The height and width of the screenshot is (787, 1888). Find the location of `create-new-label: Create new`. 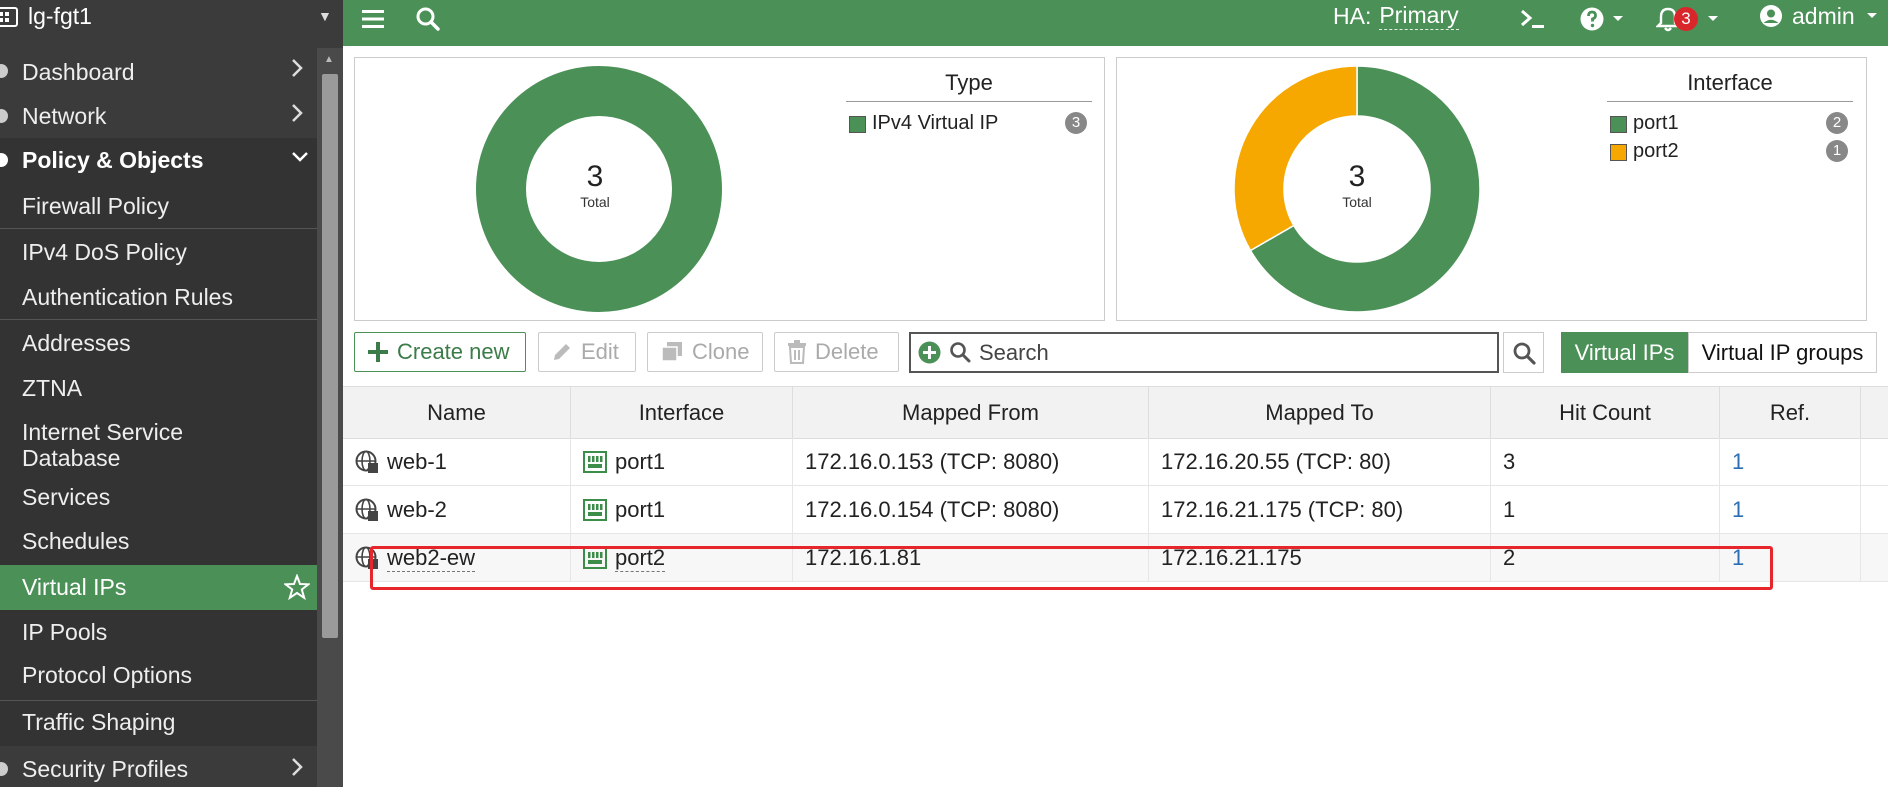

create-new-label: Create new is located at coordinates (453, 351).